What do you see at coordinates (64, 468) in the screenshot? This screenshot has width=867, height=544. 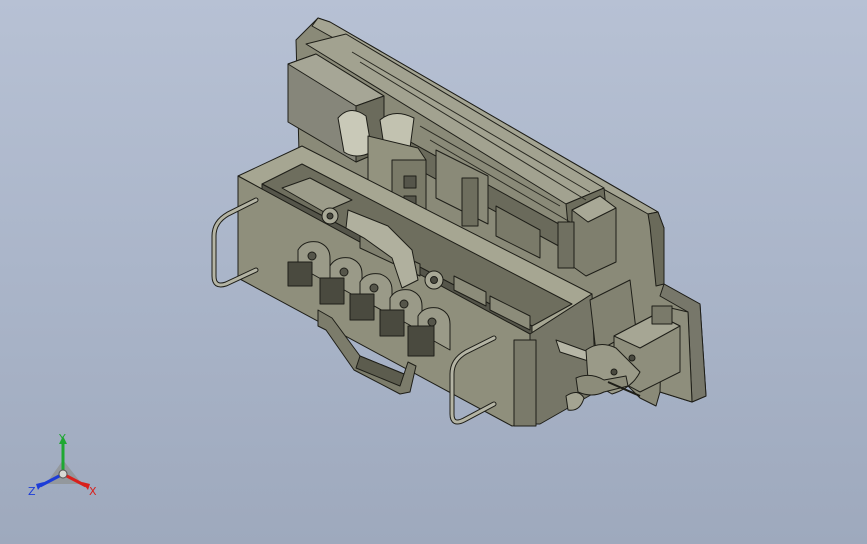 I see `orientation-triad: Y X Z` at bounding box center [64, 468].